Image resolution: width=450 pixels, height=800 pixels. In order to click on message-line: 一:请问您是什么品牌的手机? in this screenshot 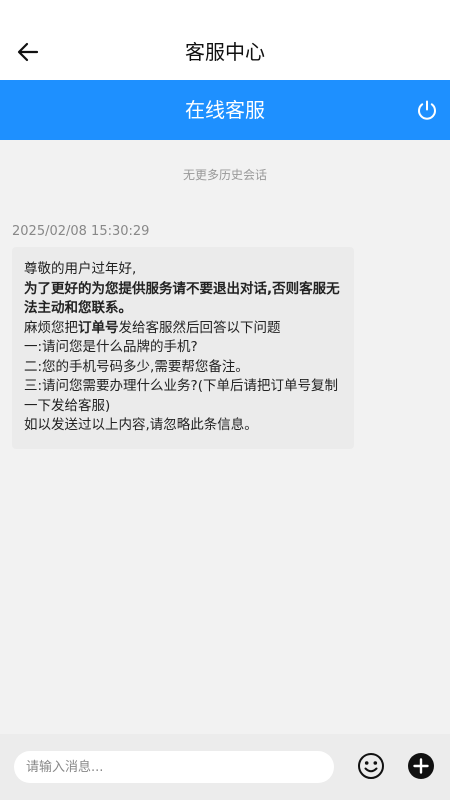, I will do `click(111, 347)`.